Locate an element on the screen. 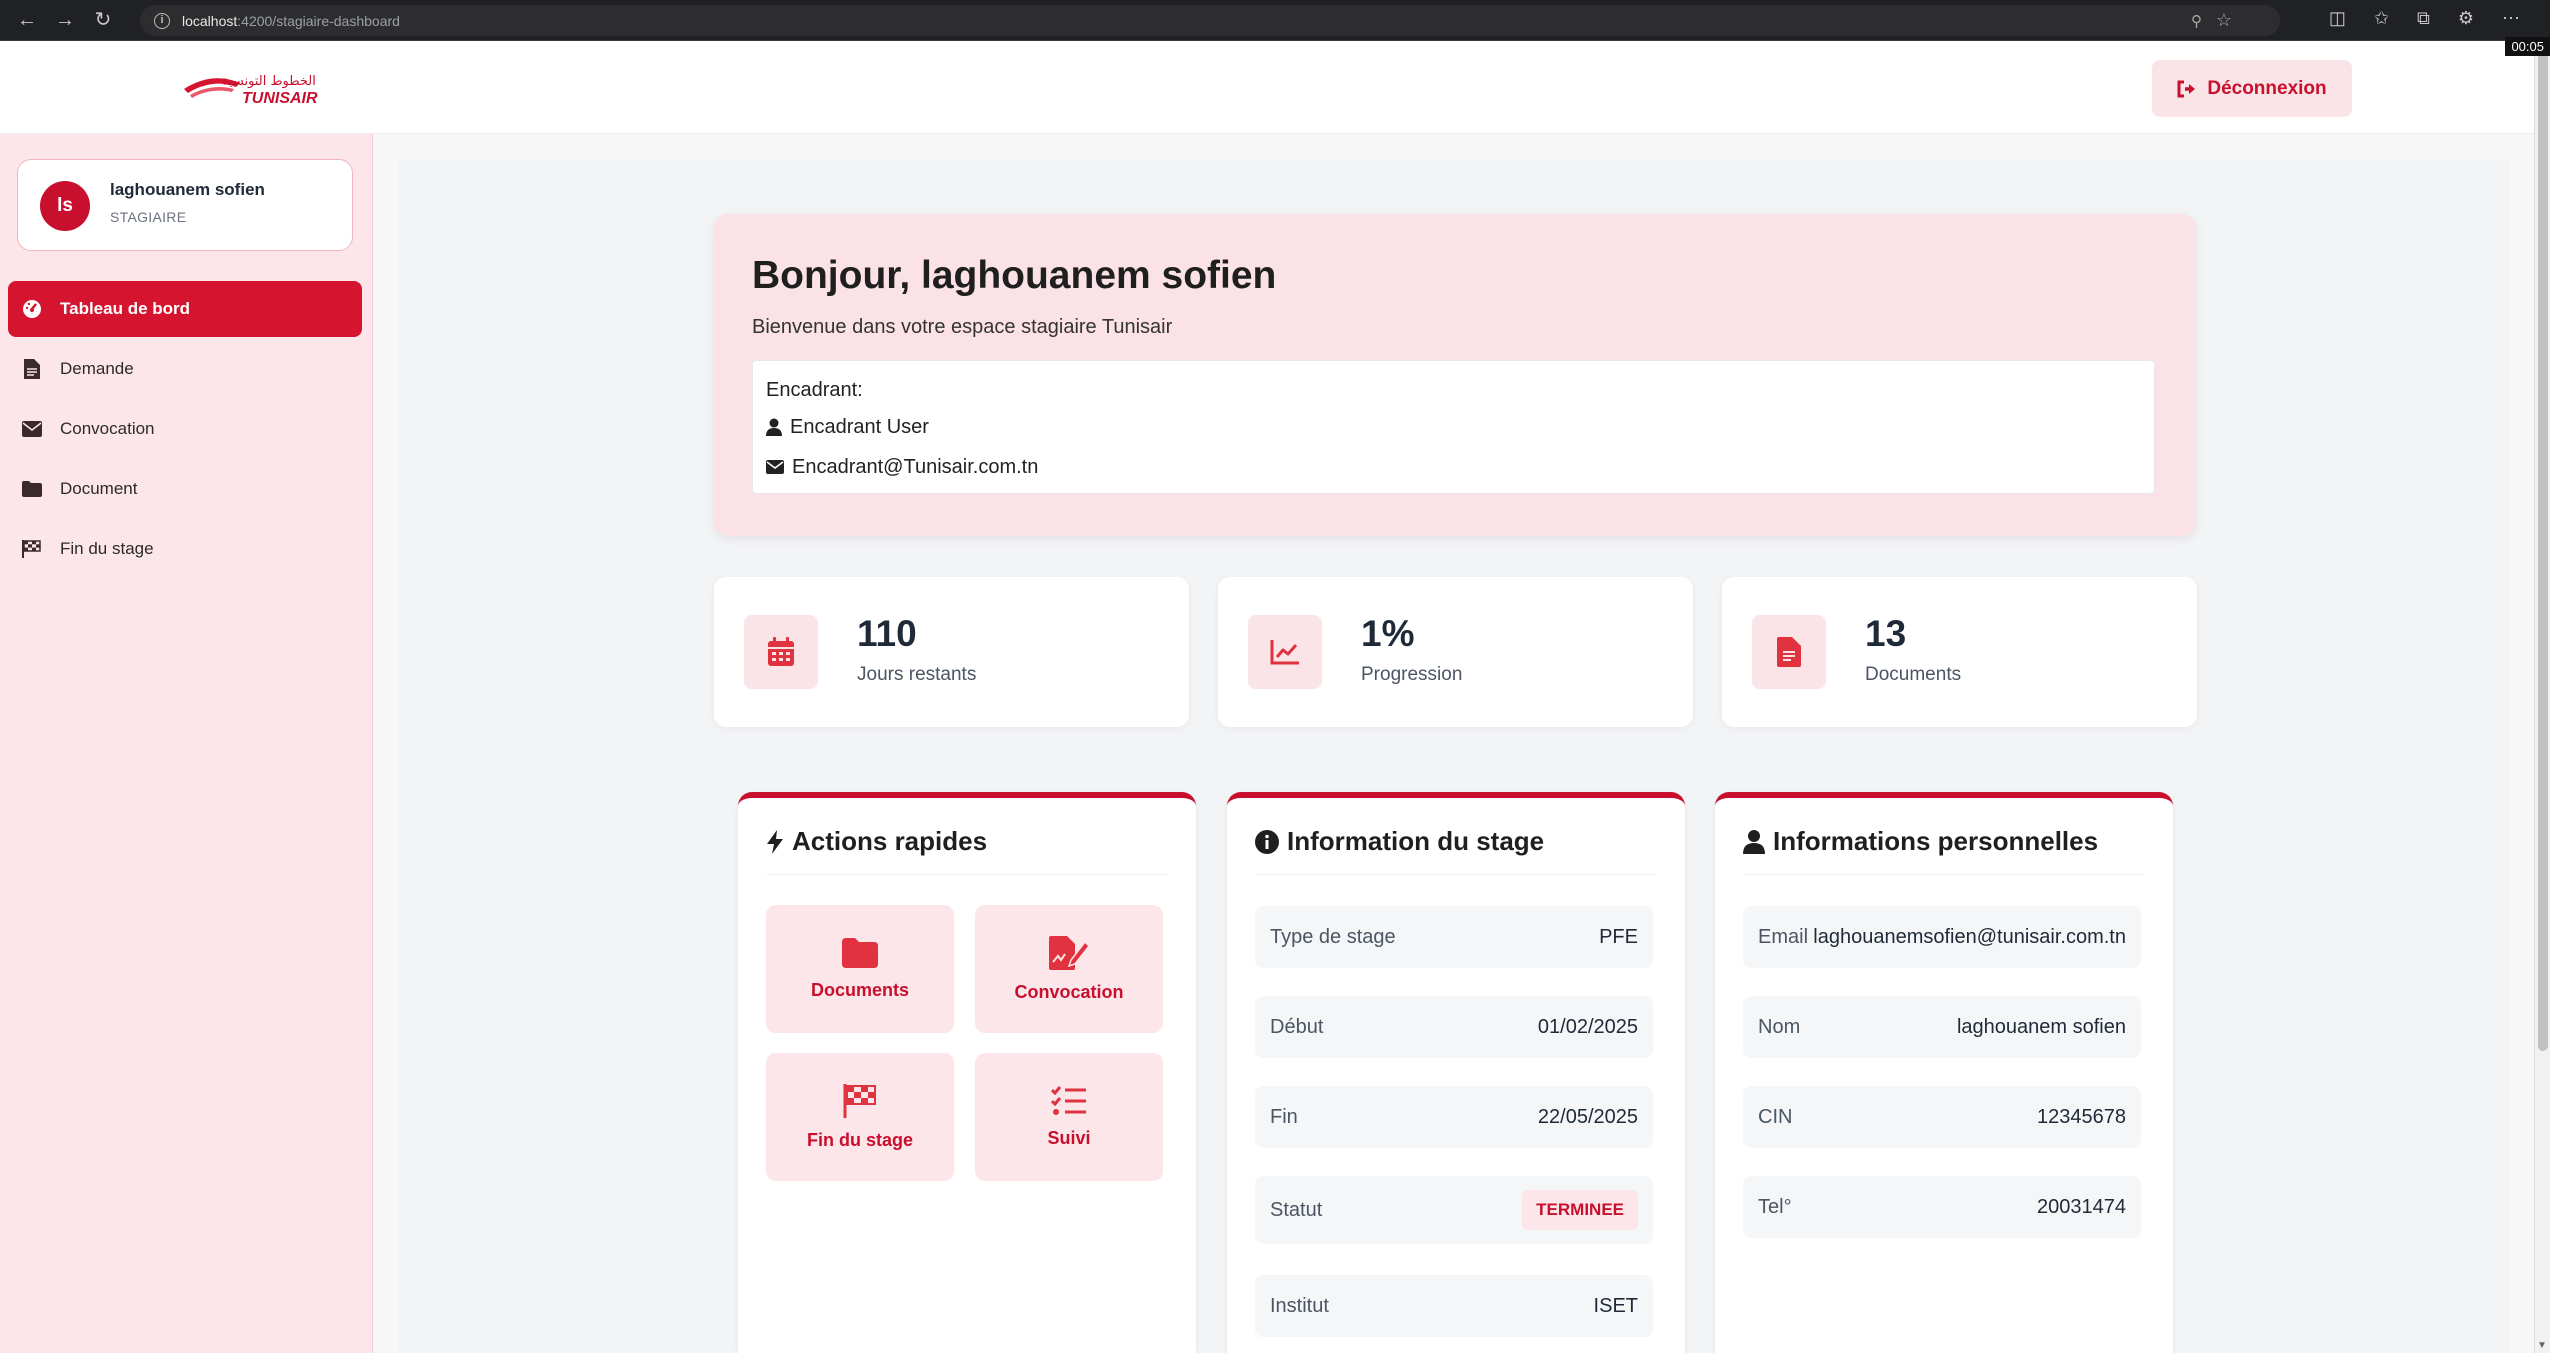 The height and width of the screenshot is (1353, 2550). encadrant-label: Encadrant: is located at coordinates (814, 389).